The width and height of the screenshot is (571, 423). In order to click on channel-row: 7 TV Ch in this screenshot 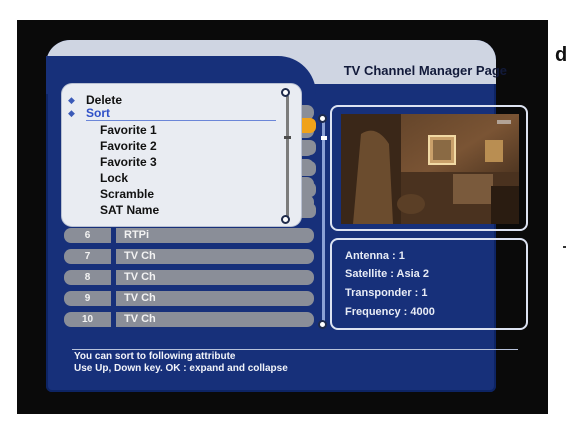, I will do `click(189, 256)`.